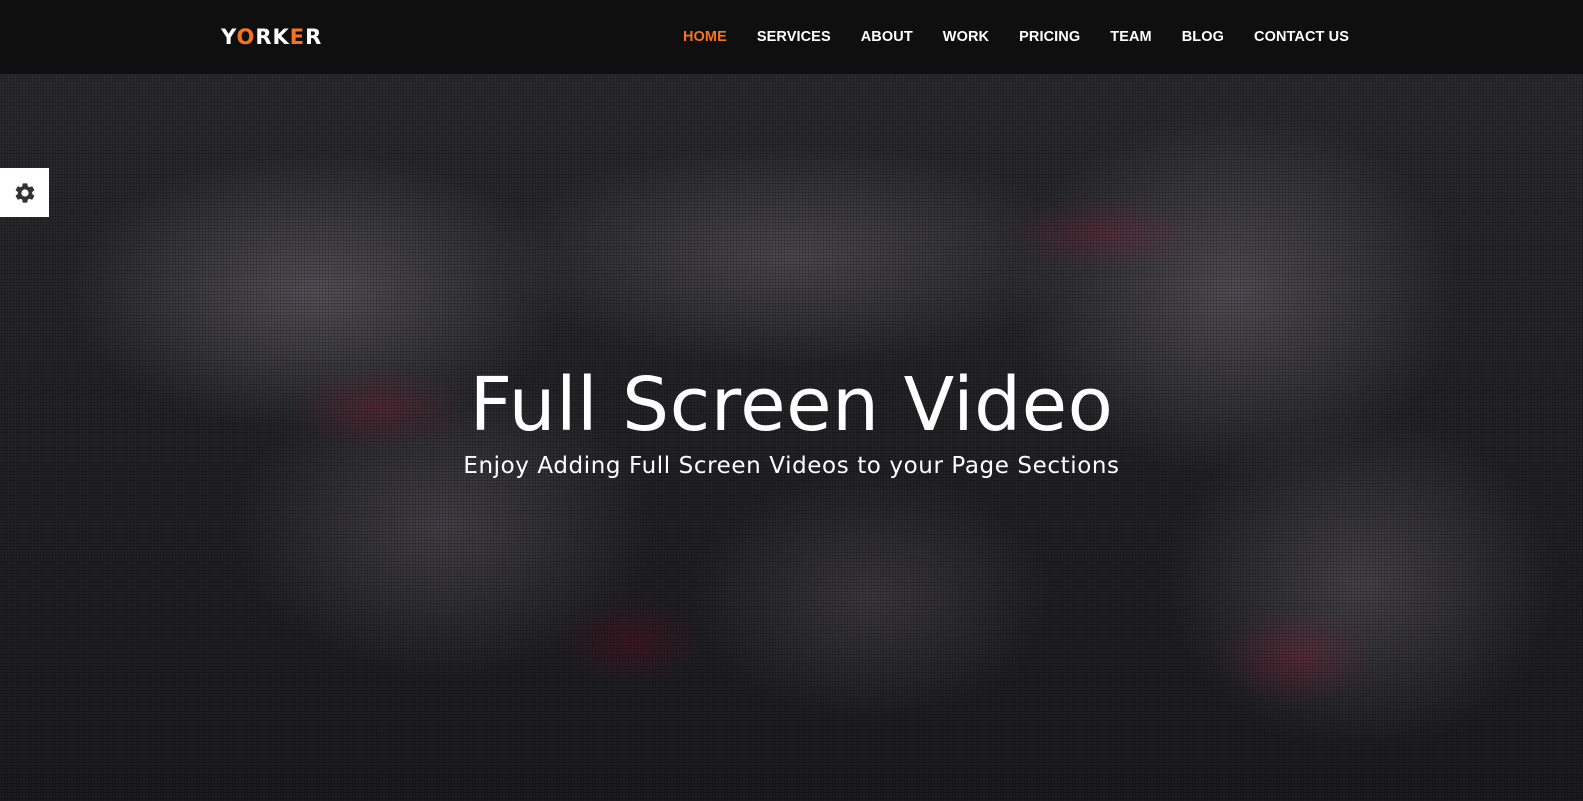 Image resolution: width=1583 pixels, height=801 pixels. I want to click on nav-link-blog: BLOG, so click(1203, 37).